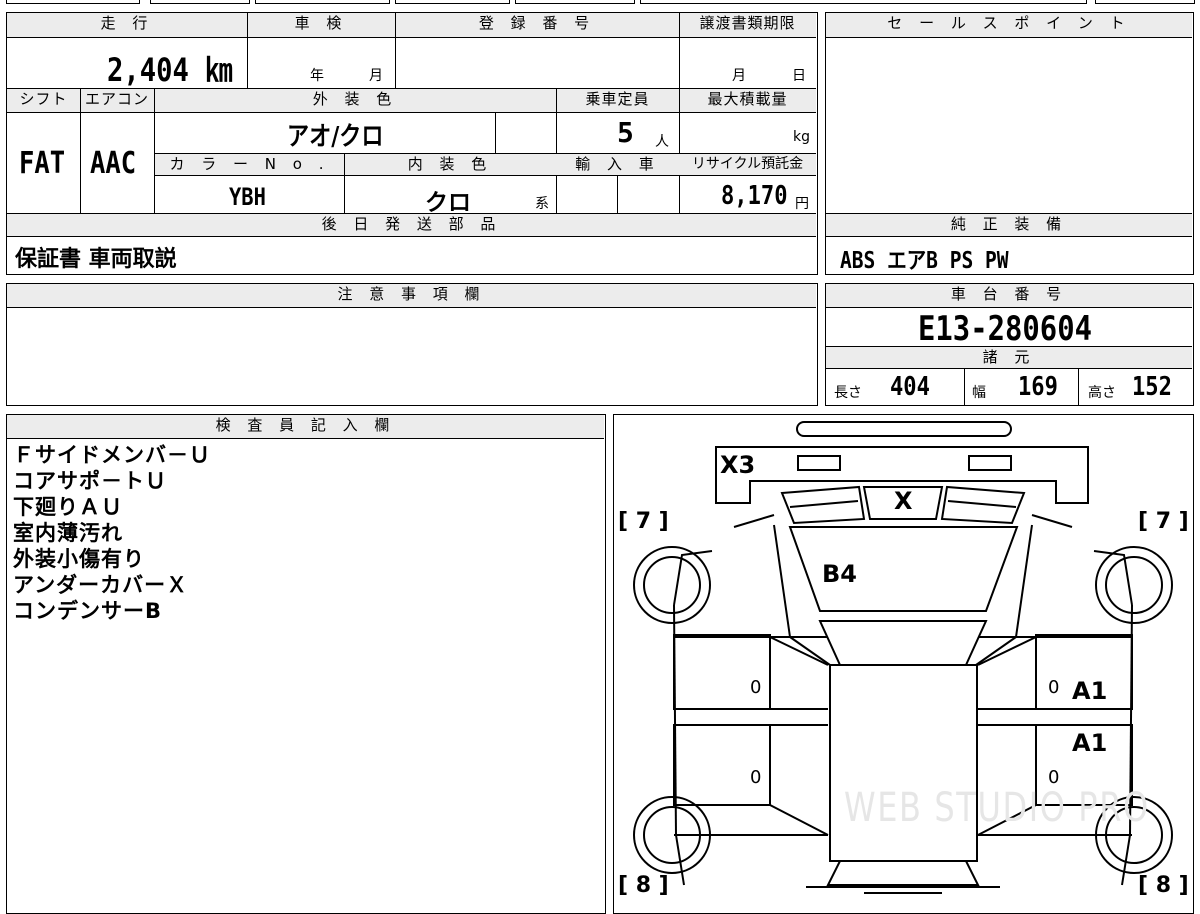 The image size is (1200, 914). Describe the element at coordinates (617, 101) in the screenshot. I see `capacity-header: 乗車定員` at that location.